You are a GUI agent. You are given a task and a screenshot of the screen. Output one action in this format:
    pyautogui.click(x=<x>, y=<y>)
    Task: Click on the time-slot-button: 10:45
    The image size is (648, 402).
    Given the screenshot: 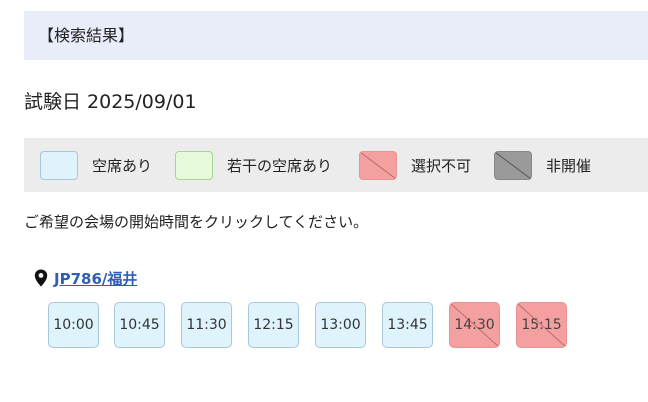 What is the action you would take?
    pyautogui.click(x=139, y=325)
    